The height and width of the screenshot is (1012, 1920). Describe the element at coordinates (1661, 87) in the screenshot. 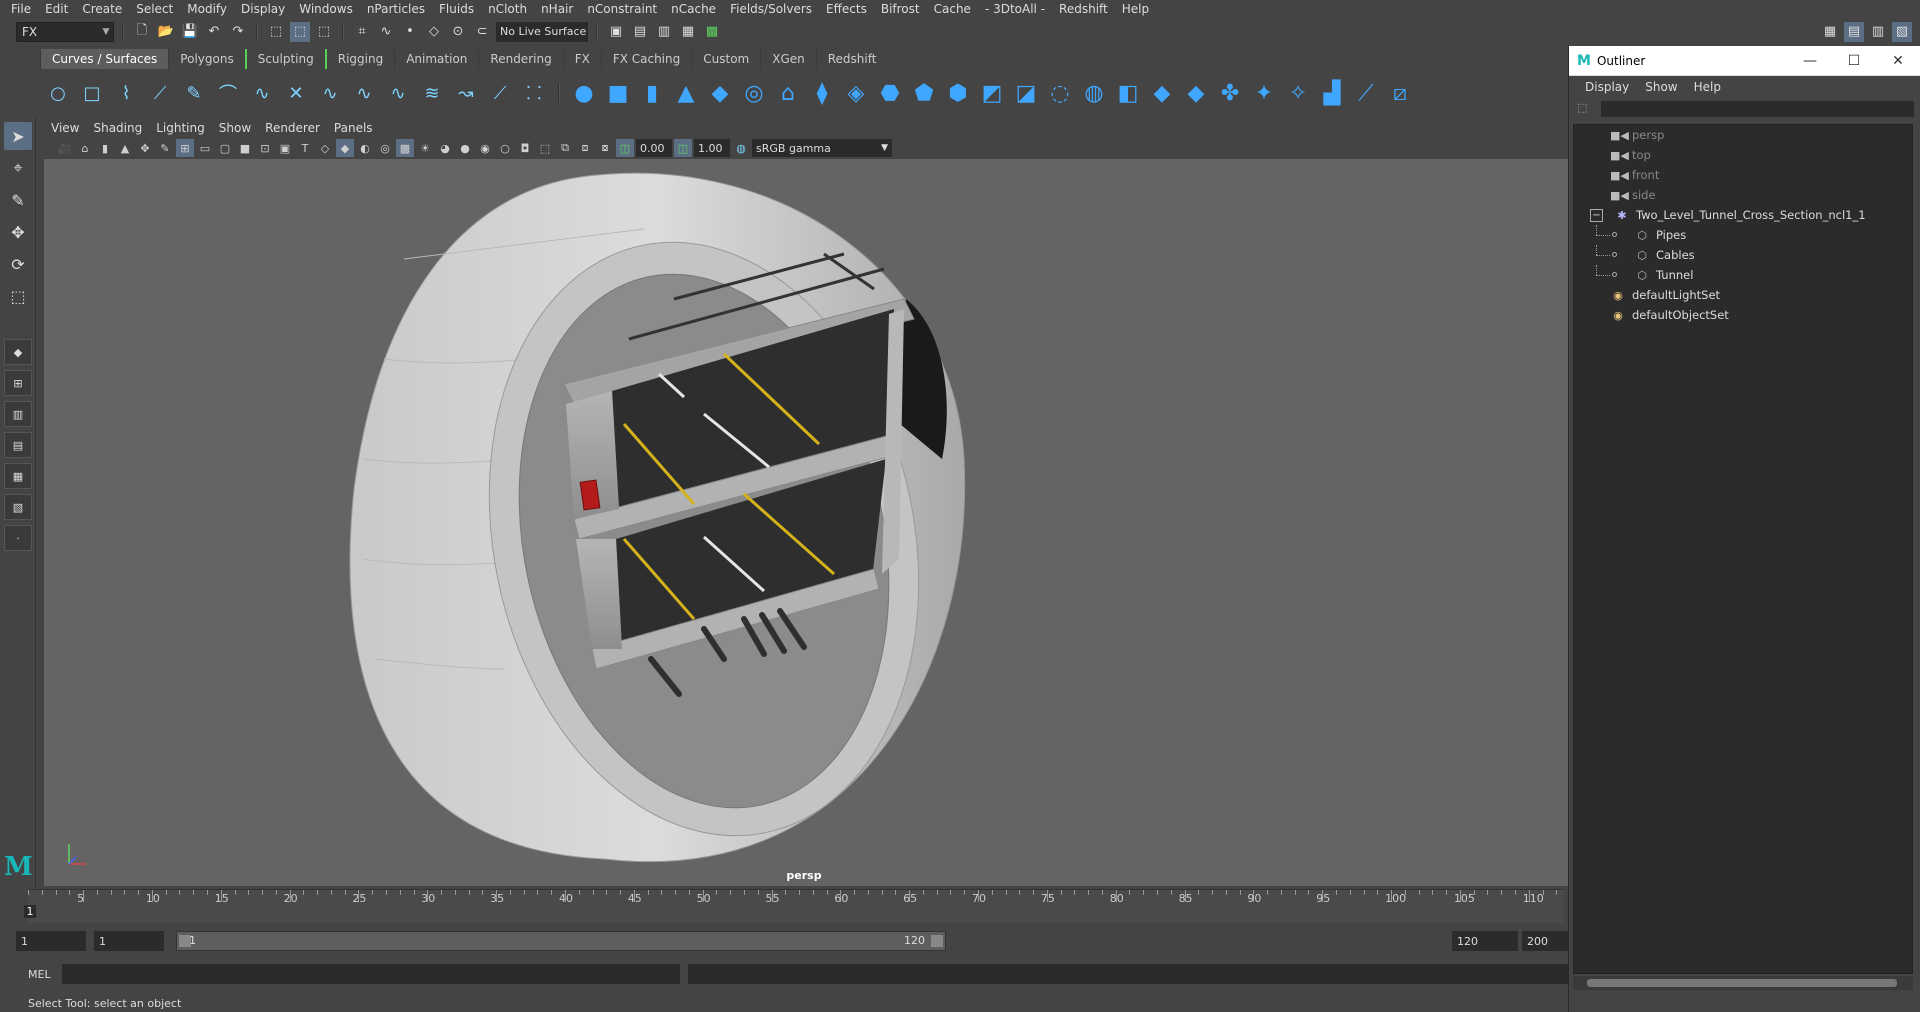

I see `outliner-menu-show: Show` at that location.